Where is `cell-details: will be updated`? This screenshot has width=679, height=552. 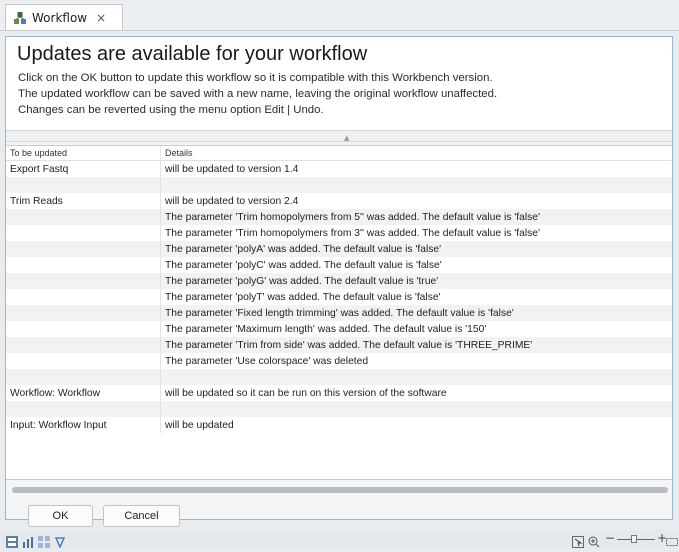
cell-details: will be updated is located at coordinates (416, 425).